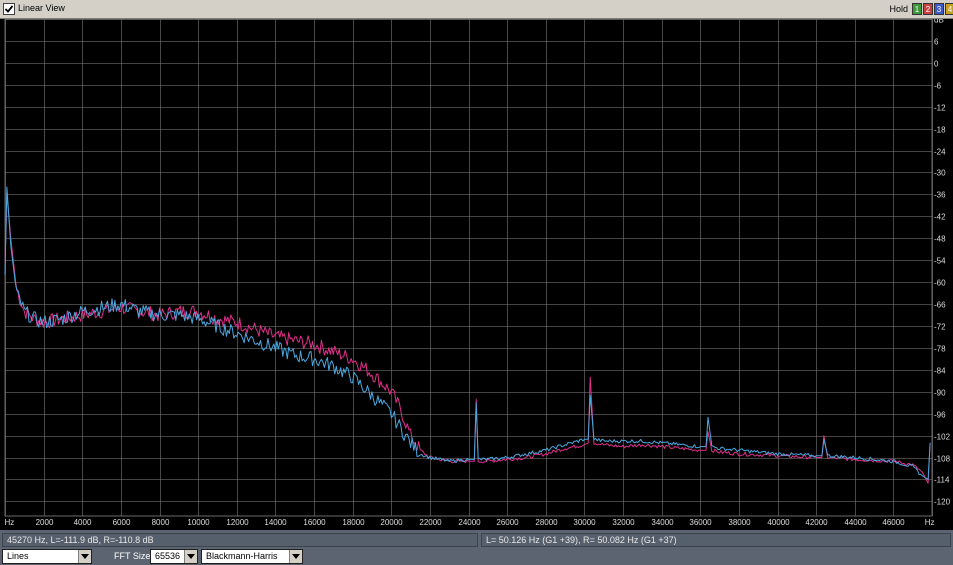  What do you see at coordinates (936, 42) in the screenshot?
I see `y-tick-label: 6` at bounding box center [936, 42].